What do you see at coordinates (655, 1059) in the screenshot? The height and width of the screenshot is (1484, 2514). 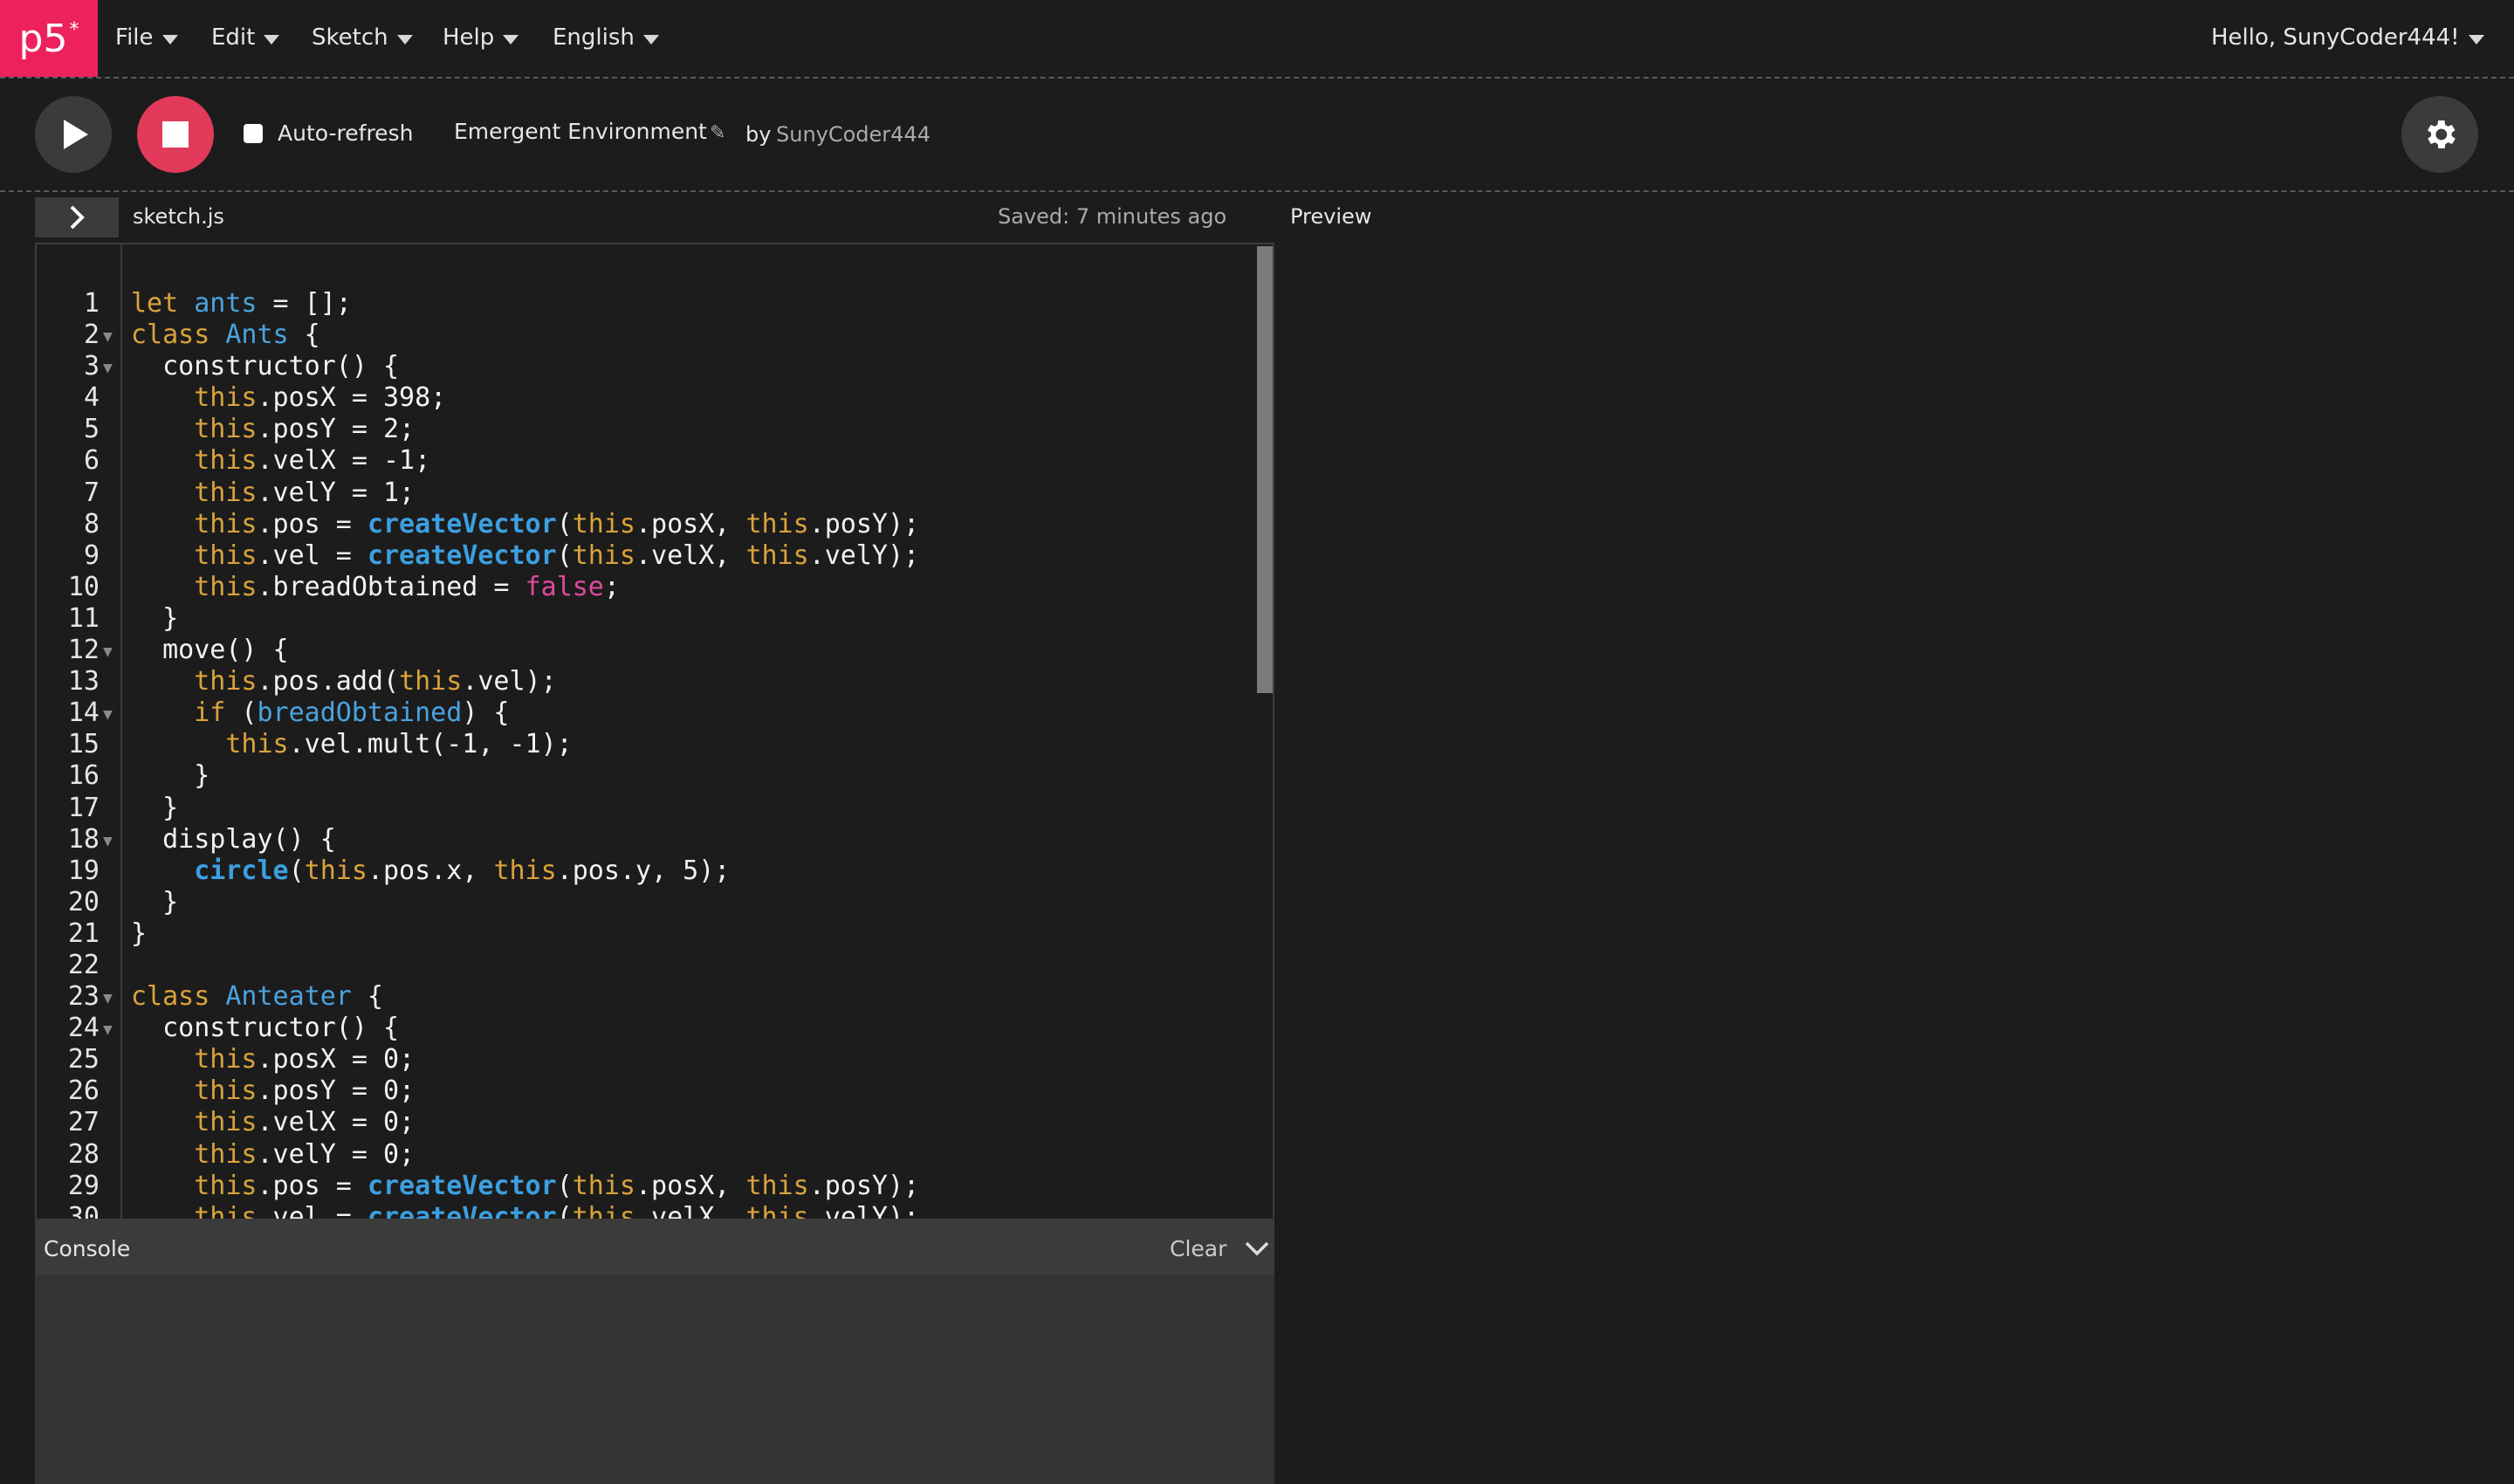 I see `code-line: 25 this.posX = 0;` at bounding box center [655, 1059].